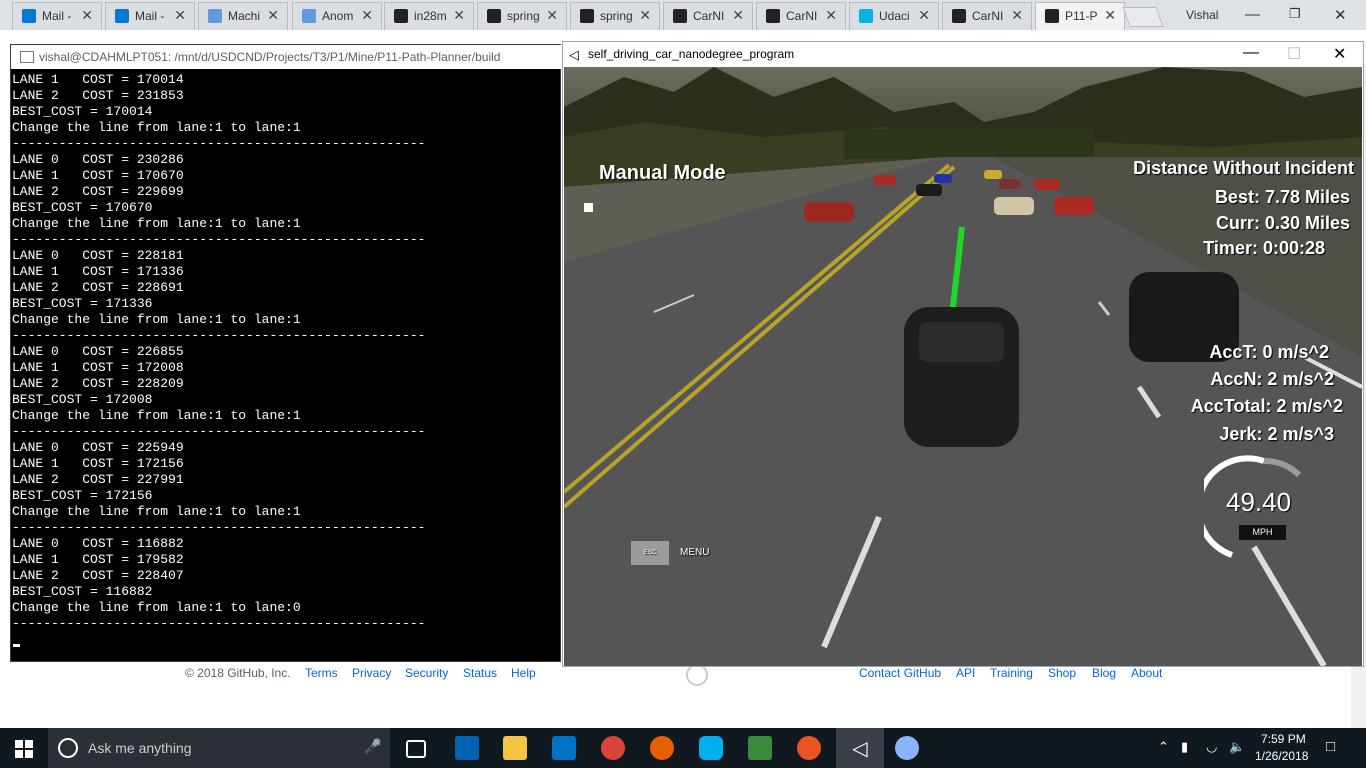  What do you see at coordinates (1202, 15) in the screenshot?
I see `profile-name: Vishal` at bounding box center [1202, 15].